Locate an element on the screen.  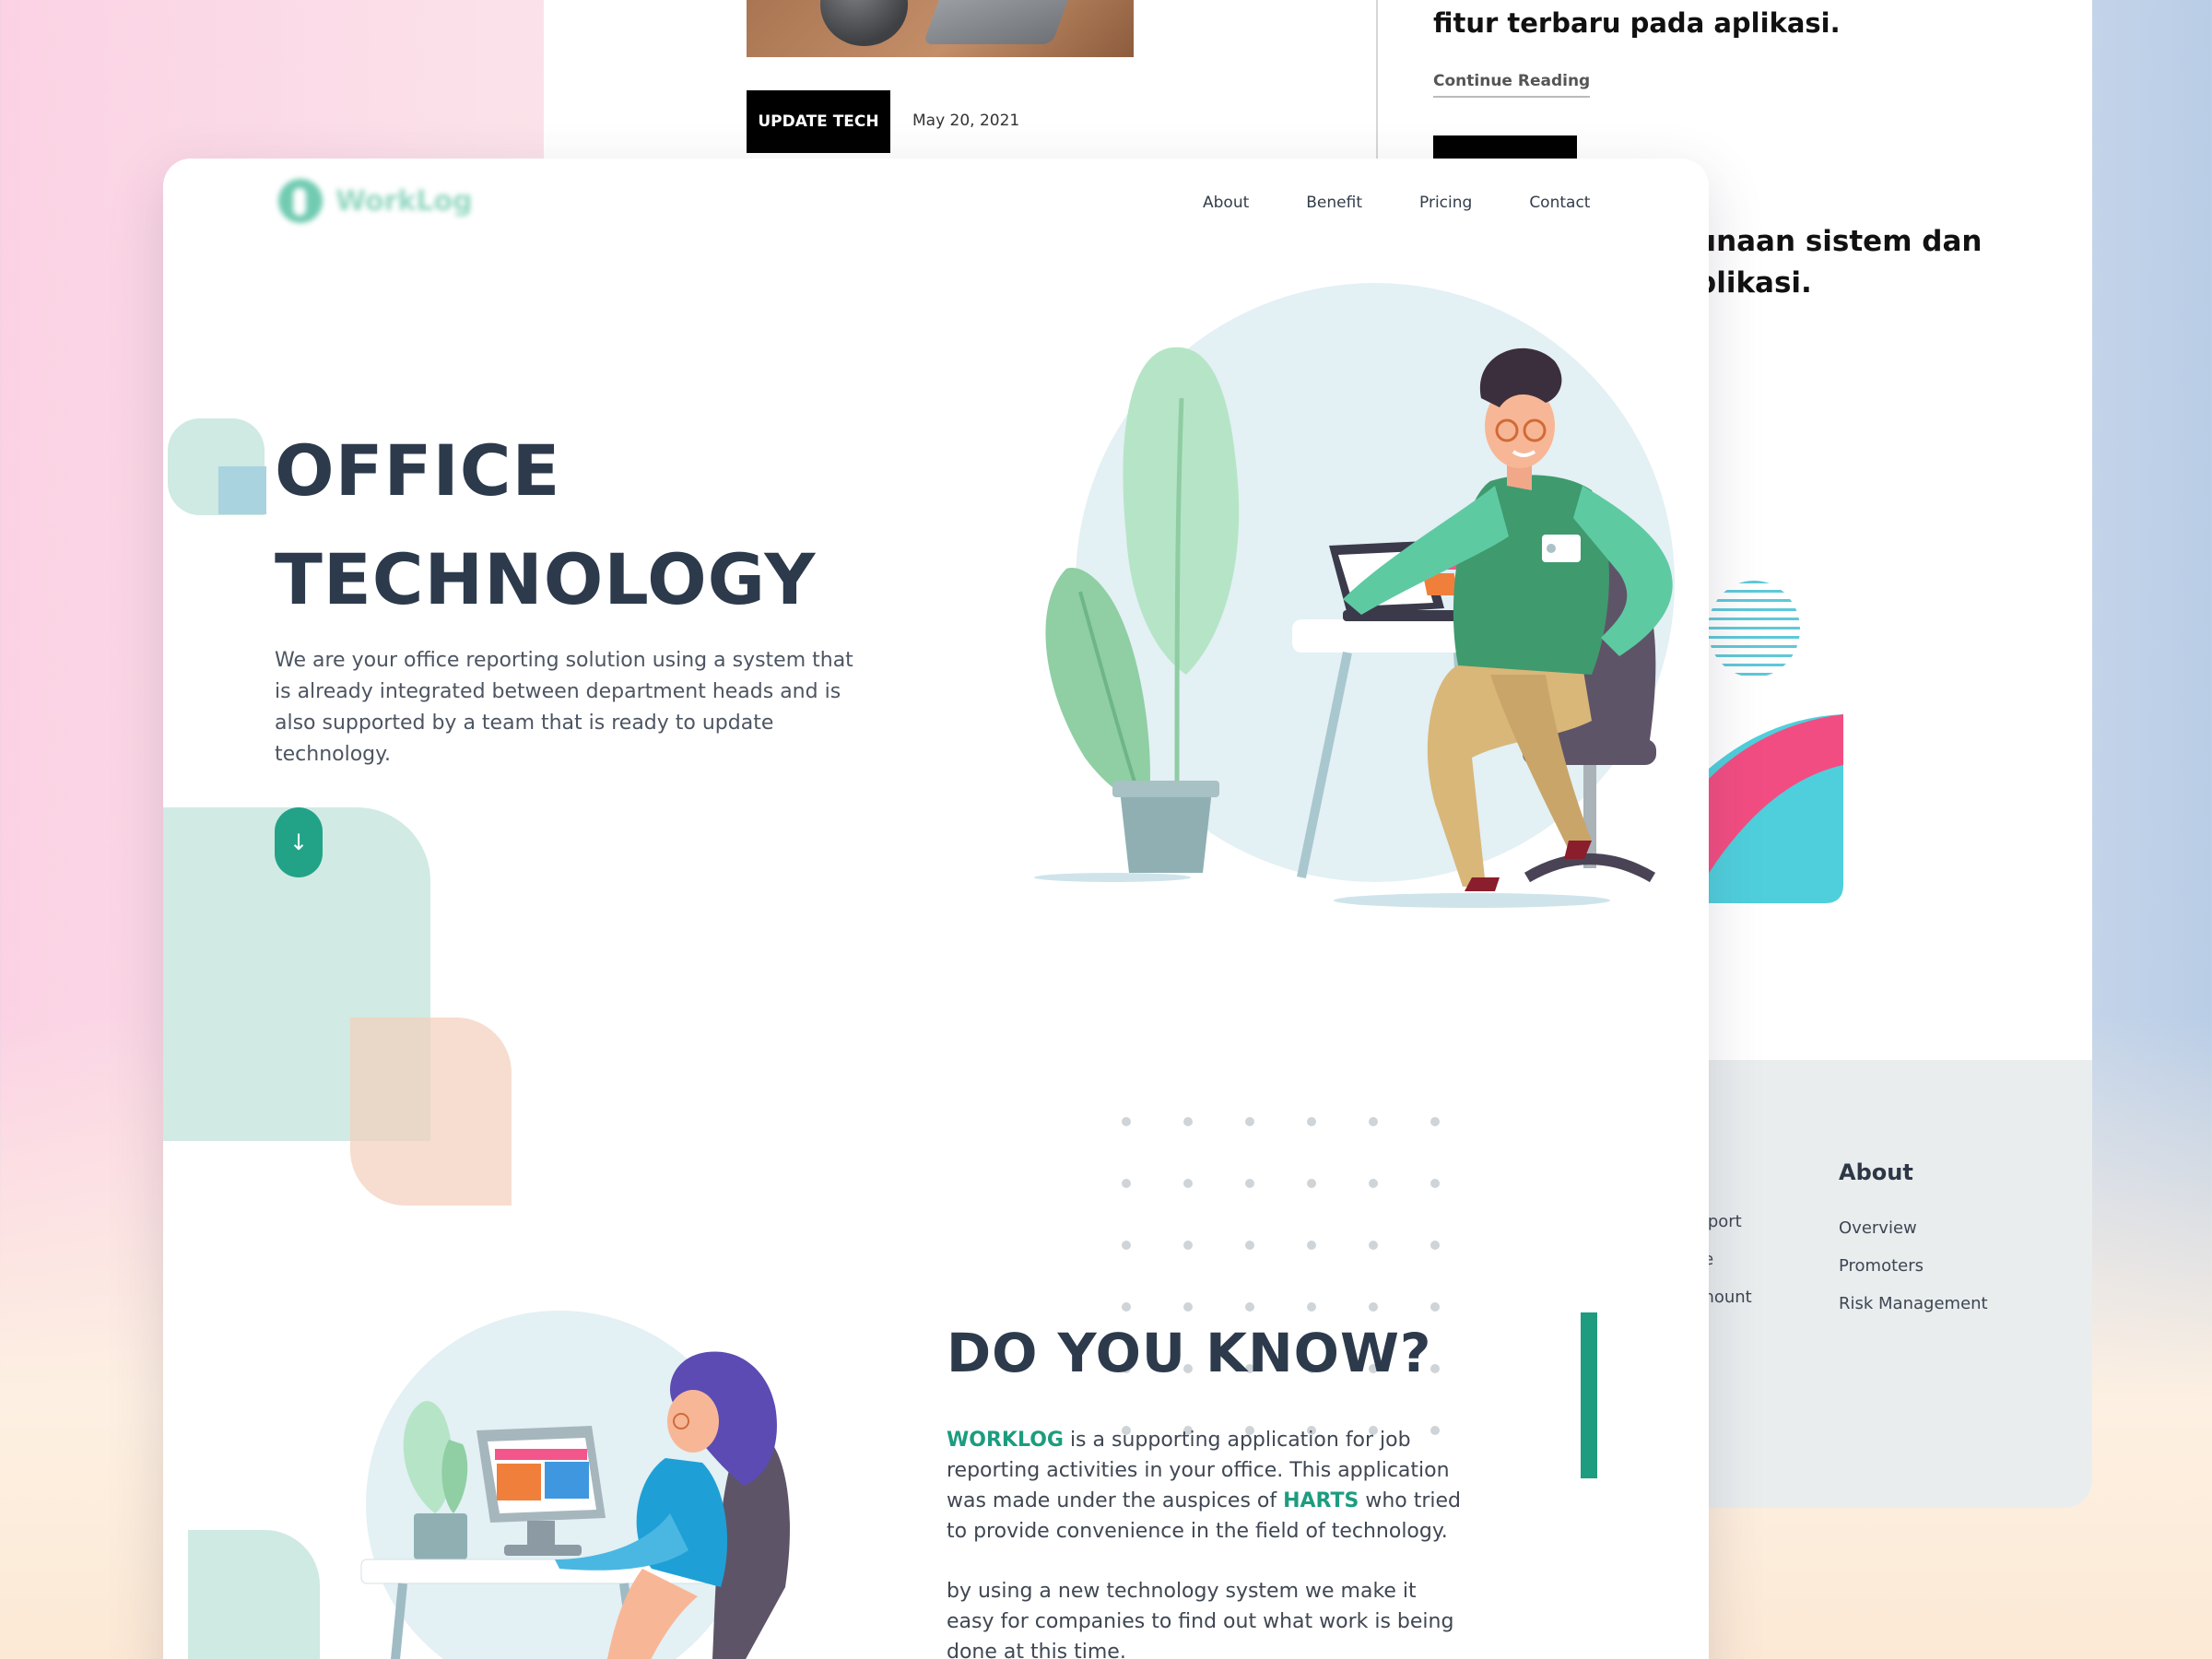
mouse-image is located at coordinates (864, 23).